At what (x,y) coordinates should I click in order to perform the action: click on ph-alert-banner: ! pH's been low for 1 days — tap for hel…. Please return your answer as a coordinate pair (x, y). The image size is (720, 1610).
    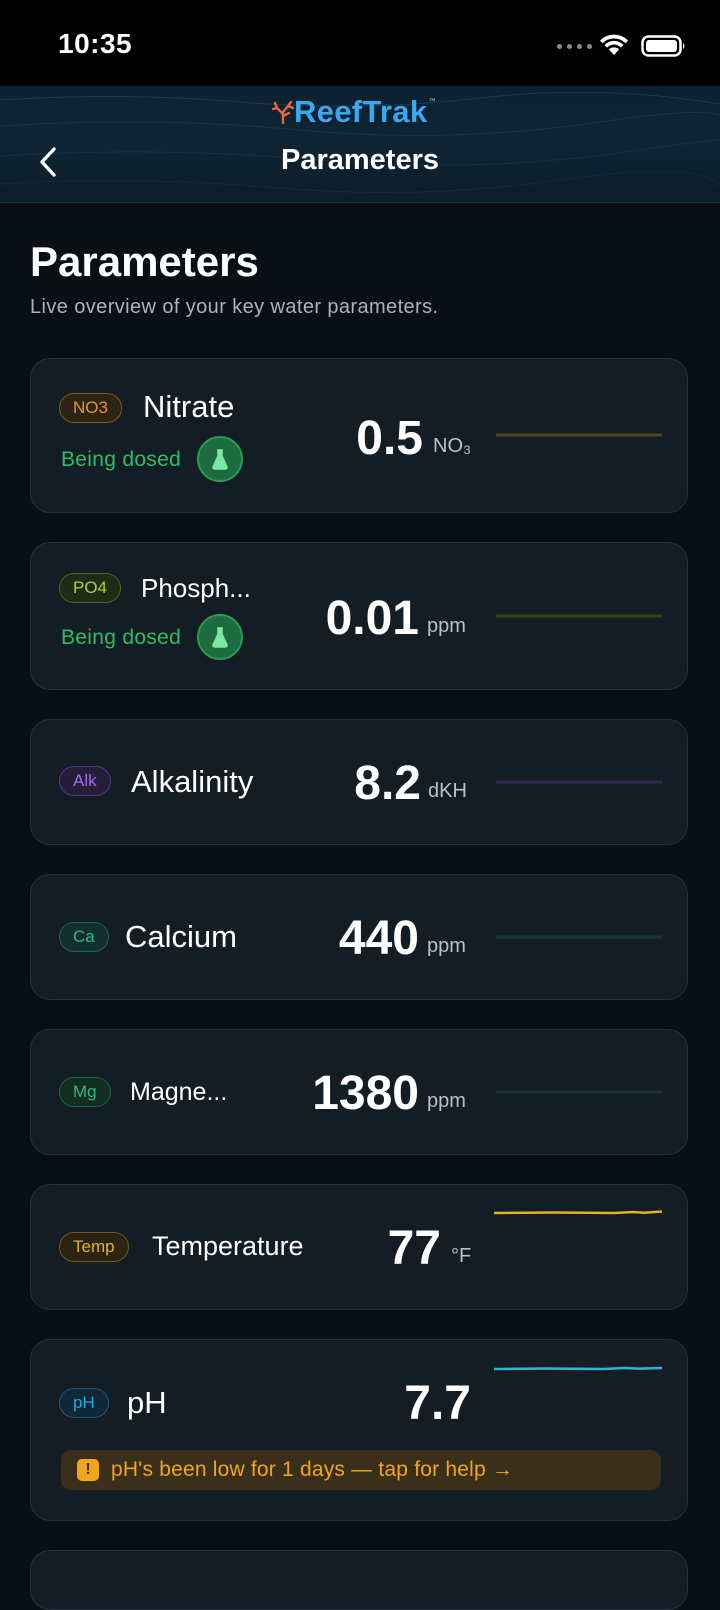
    Looking at the image, I should click on (361, 1470).